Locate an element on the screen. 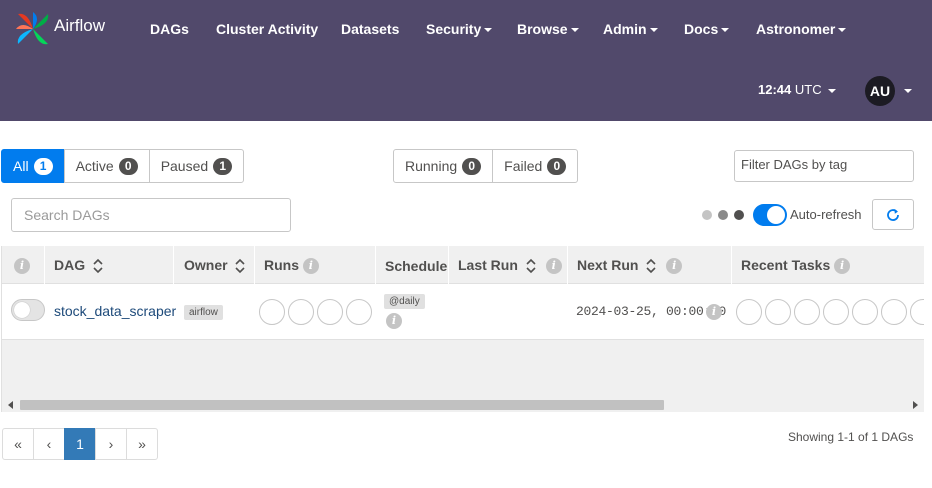  auto-refresh-label: Auto-refresh is located at coordinates (826, 214).